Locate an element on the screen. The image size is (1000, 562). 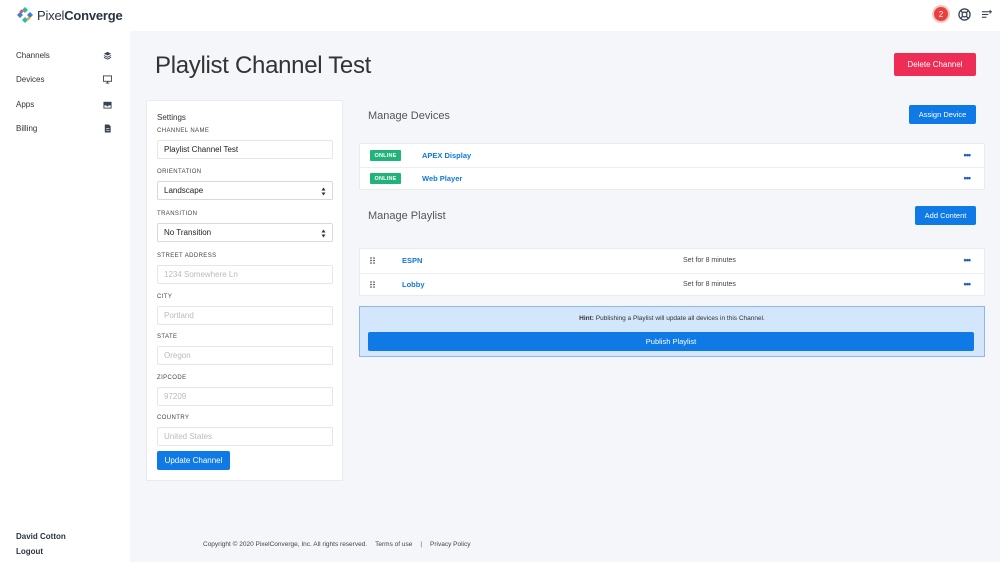
document-icon is located at coordinates (107, 128).